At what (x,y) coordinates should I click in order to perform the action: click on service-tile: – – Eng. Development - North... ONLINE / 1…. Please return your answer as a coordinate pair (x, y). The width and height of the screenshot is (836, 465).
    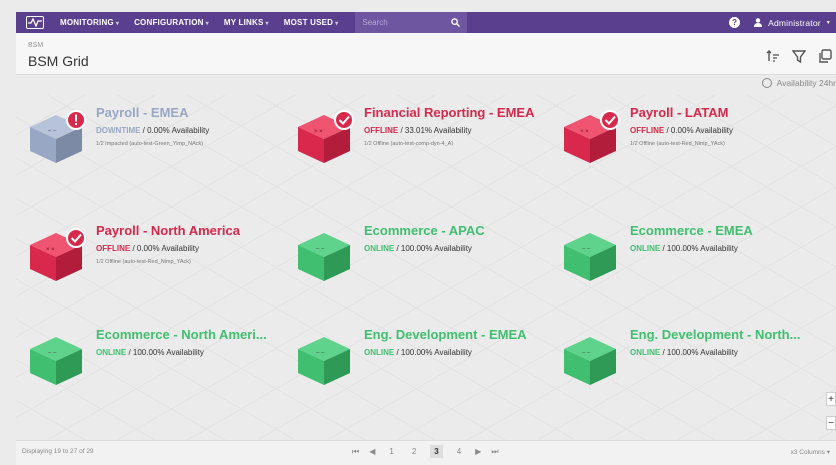
    Looking at the image, I should click on (680, 357).